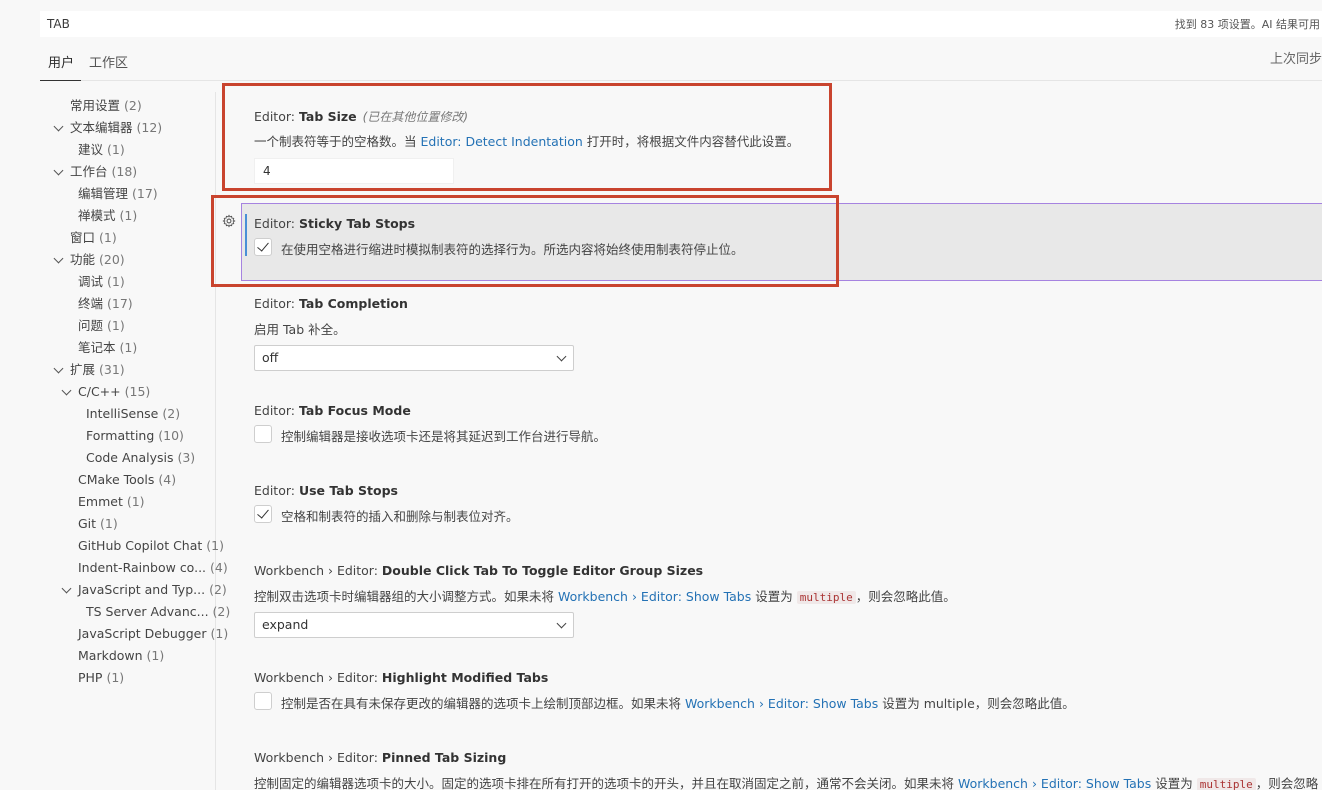 The image size is (1322, 790). What do you see at coordinates (101, 150) in the screenshot?
I see `toc-item: 建议 (1)` at bounding box center [101, 150].